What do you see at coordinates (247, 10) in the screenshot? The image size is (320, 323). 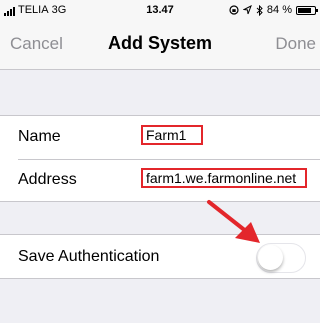 I see `location-icon` at bounding box center [247, 10].